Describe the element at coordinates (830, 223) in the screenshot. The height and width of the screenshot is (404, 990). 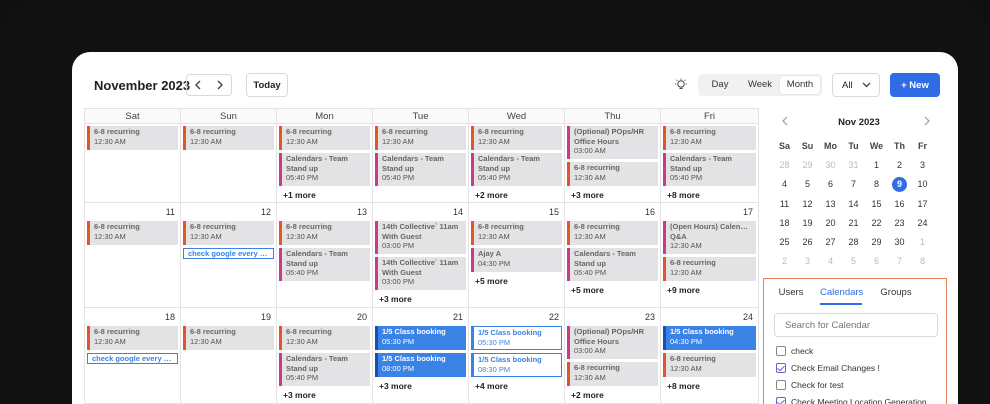
I see `mini-day: 20` at that location.